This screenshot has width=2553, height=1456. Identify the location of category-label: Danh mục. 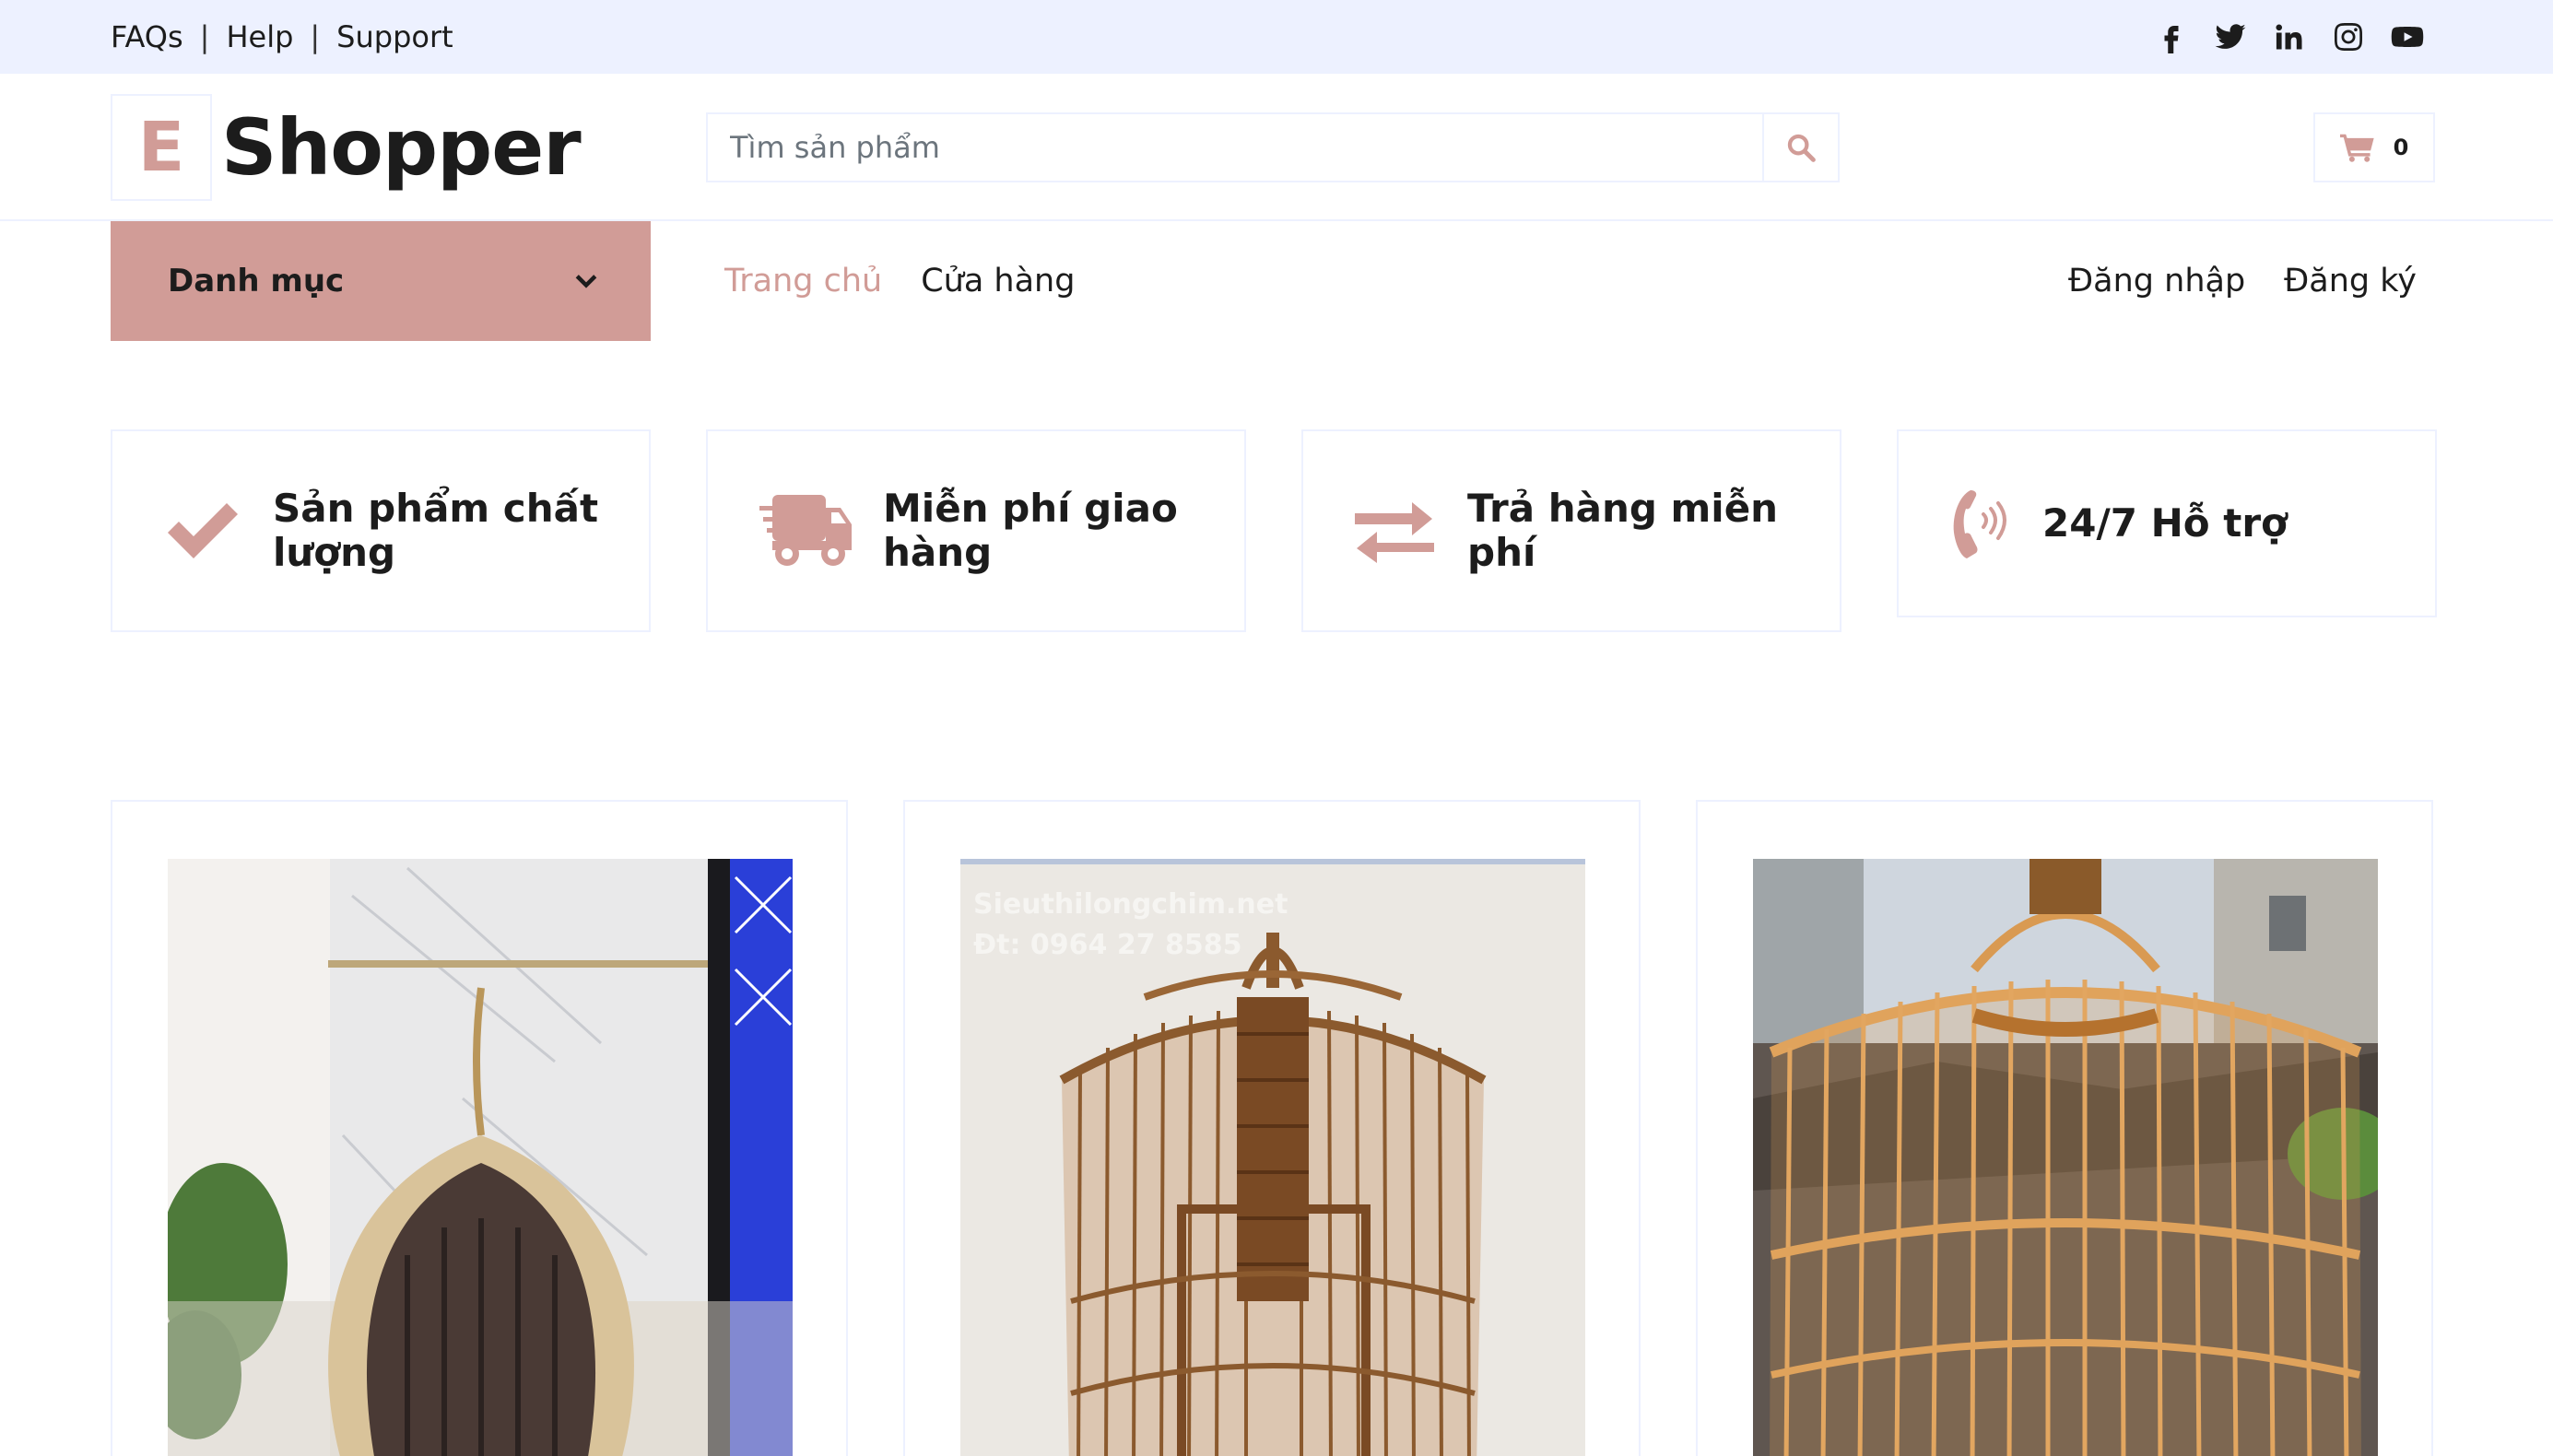
(256, 281).